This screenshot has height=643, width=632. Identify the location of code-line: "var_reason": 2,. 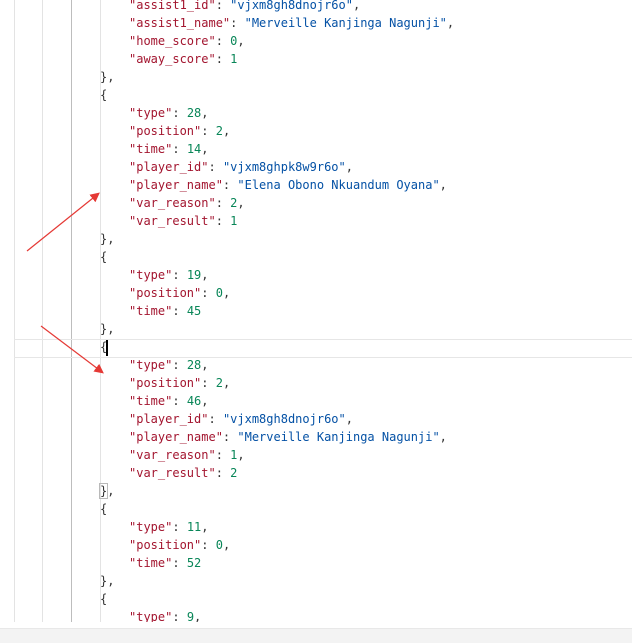
(316, 203).